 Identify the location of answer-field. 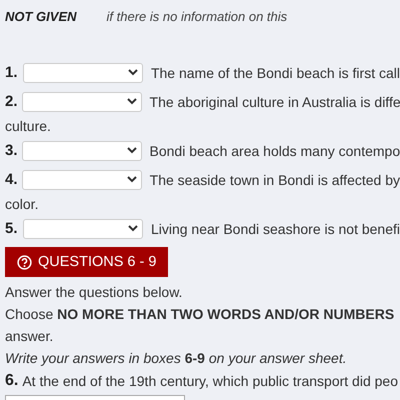
(95, 397).